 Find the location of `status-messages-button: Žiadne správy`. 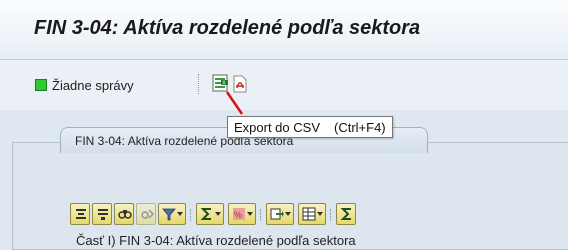

status-messages-button: Žiadne správy is located at coordinates (84, 85).